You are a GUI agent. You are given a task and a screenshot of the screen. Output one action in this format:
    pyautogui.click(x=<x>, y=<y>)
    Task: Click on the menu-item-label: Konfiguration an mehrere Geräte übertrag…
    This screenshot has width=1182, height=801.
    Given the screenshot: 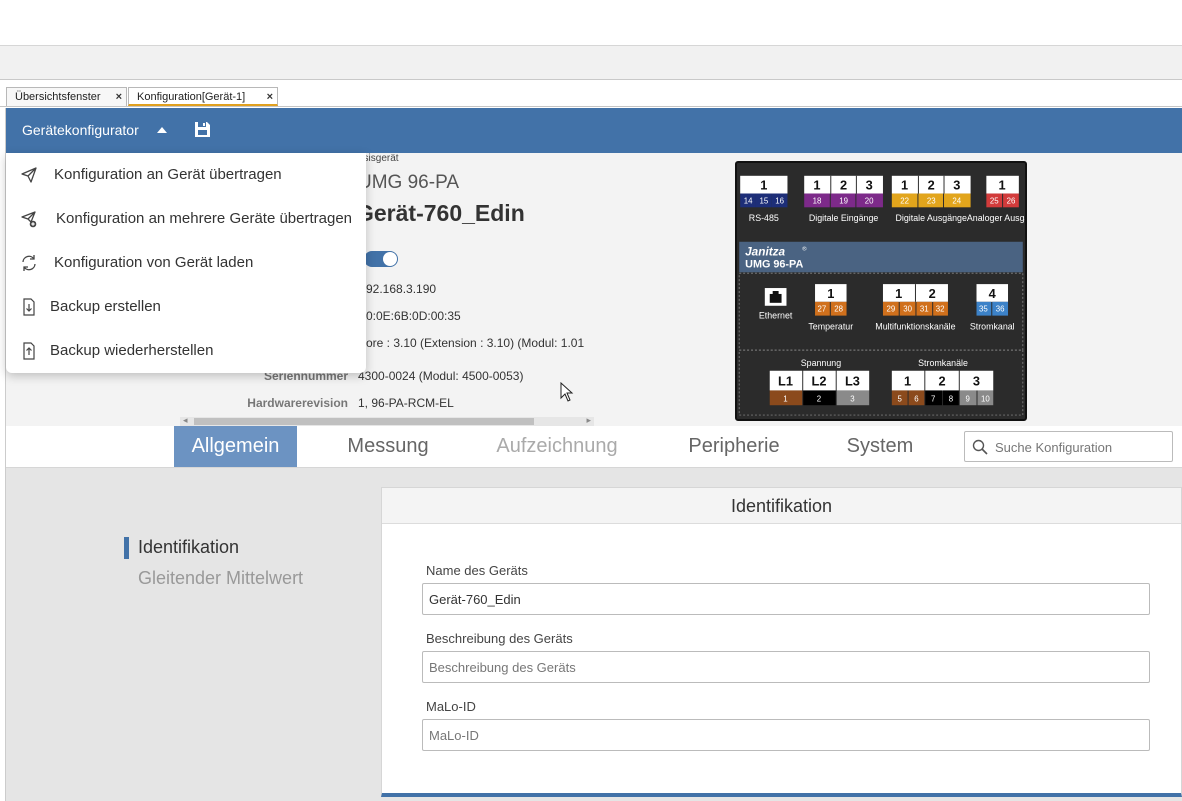 What is the action you would take?
    pyautogui.click(x=204, y=218)
    